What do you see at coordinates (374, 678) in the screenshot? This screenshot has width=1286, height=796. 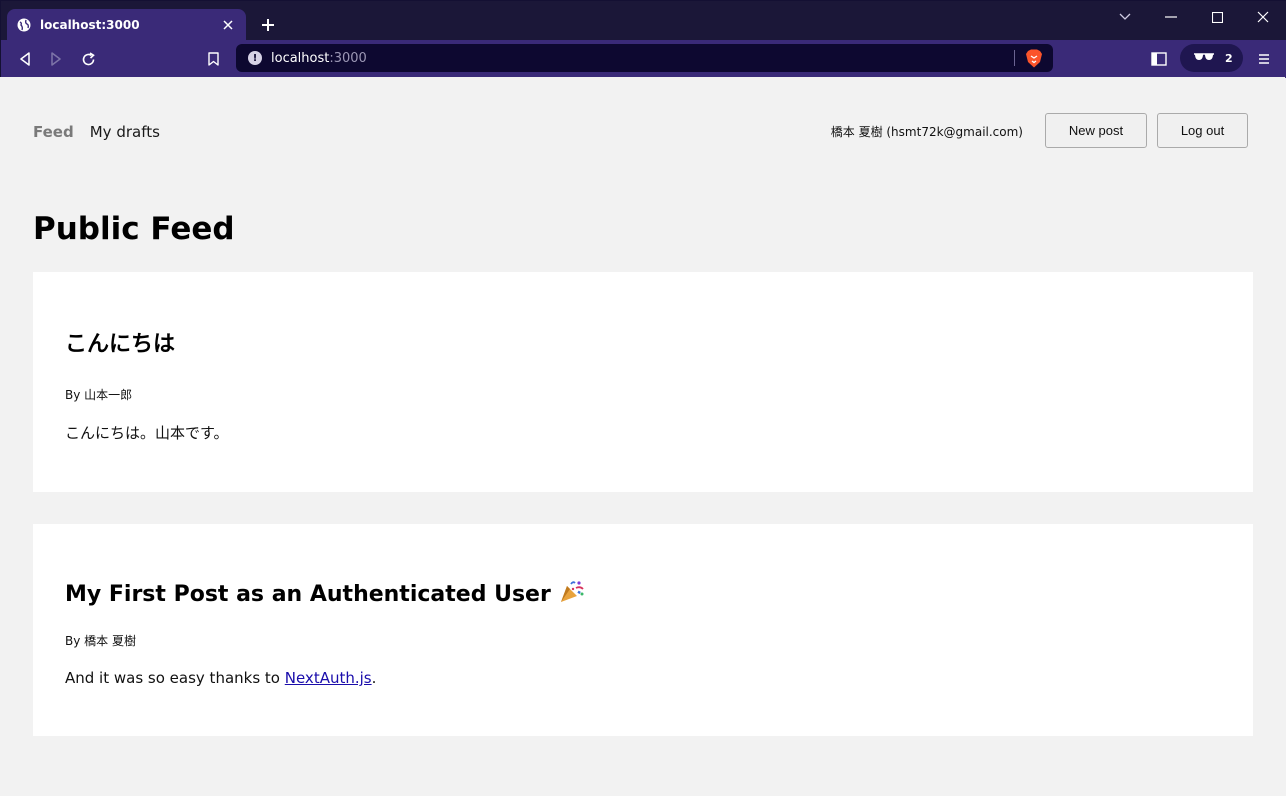 I see `post-body-suffix: .` at bounding box center [374, 678].